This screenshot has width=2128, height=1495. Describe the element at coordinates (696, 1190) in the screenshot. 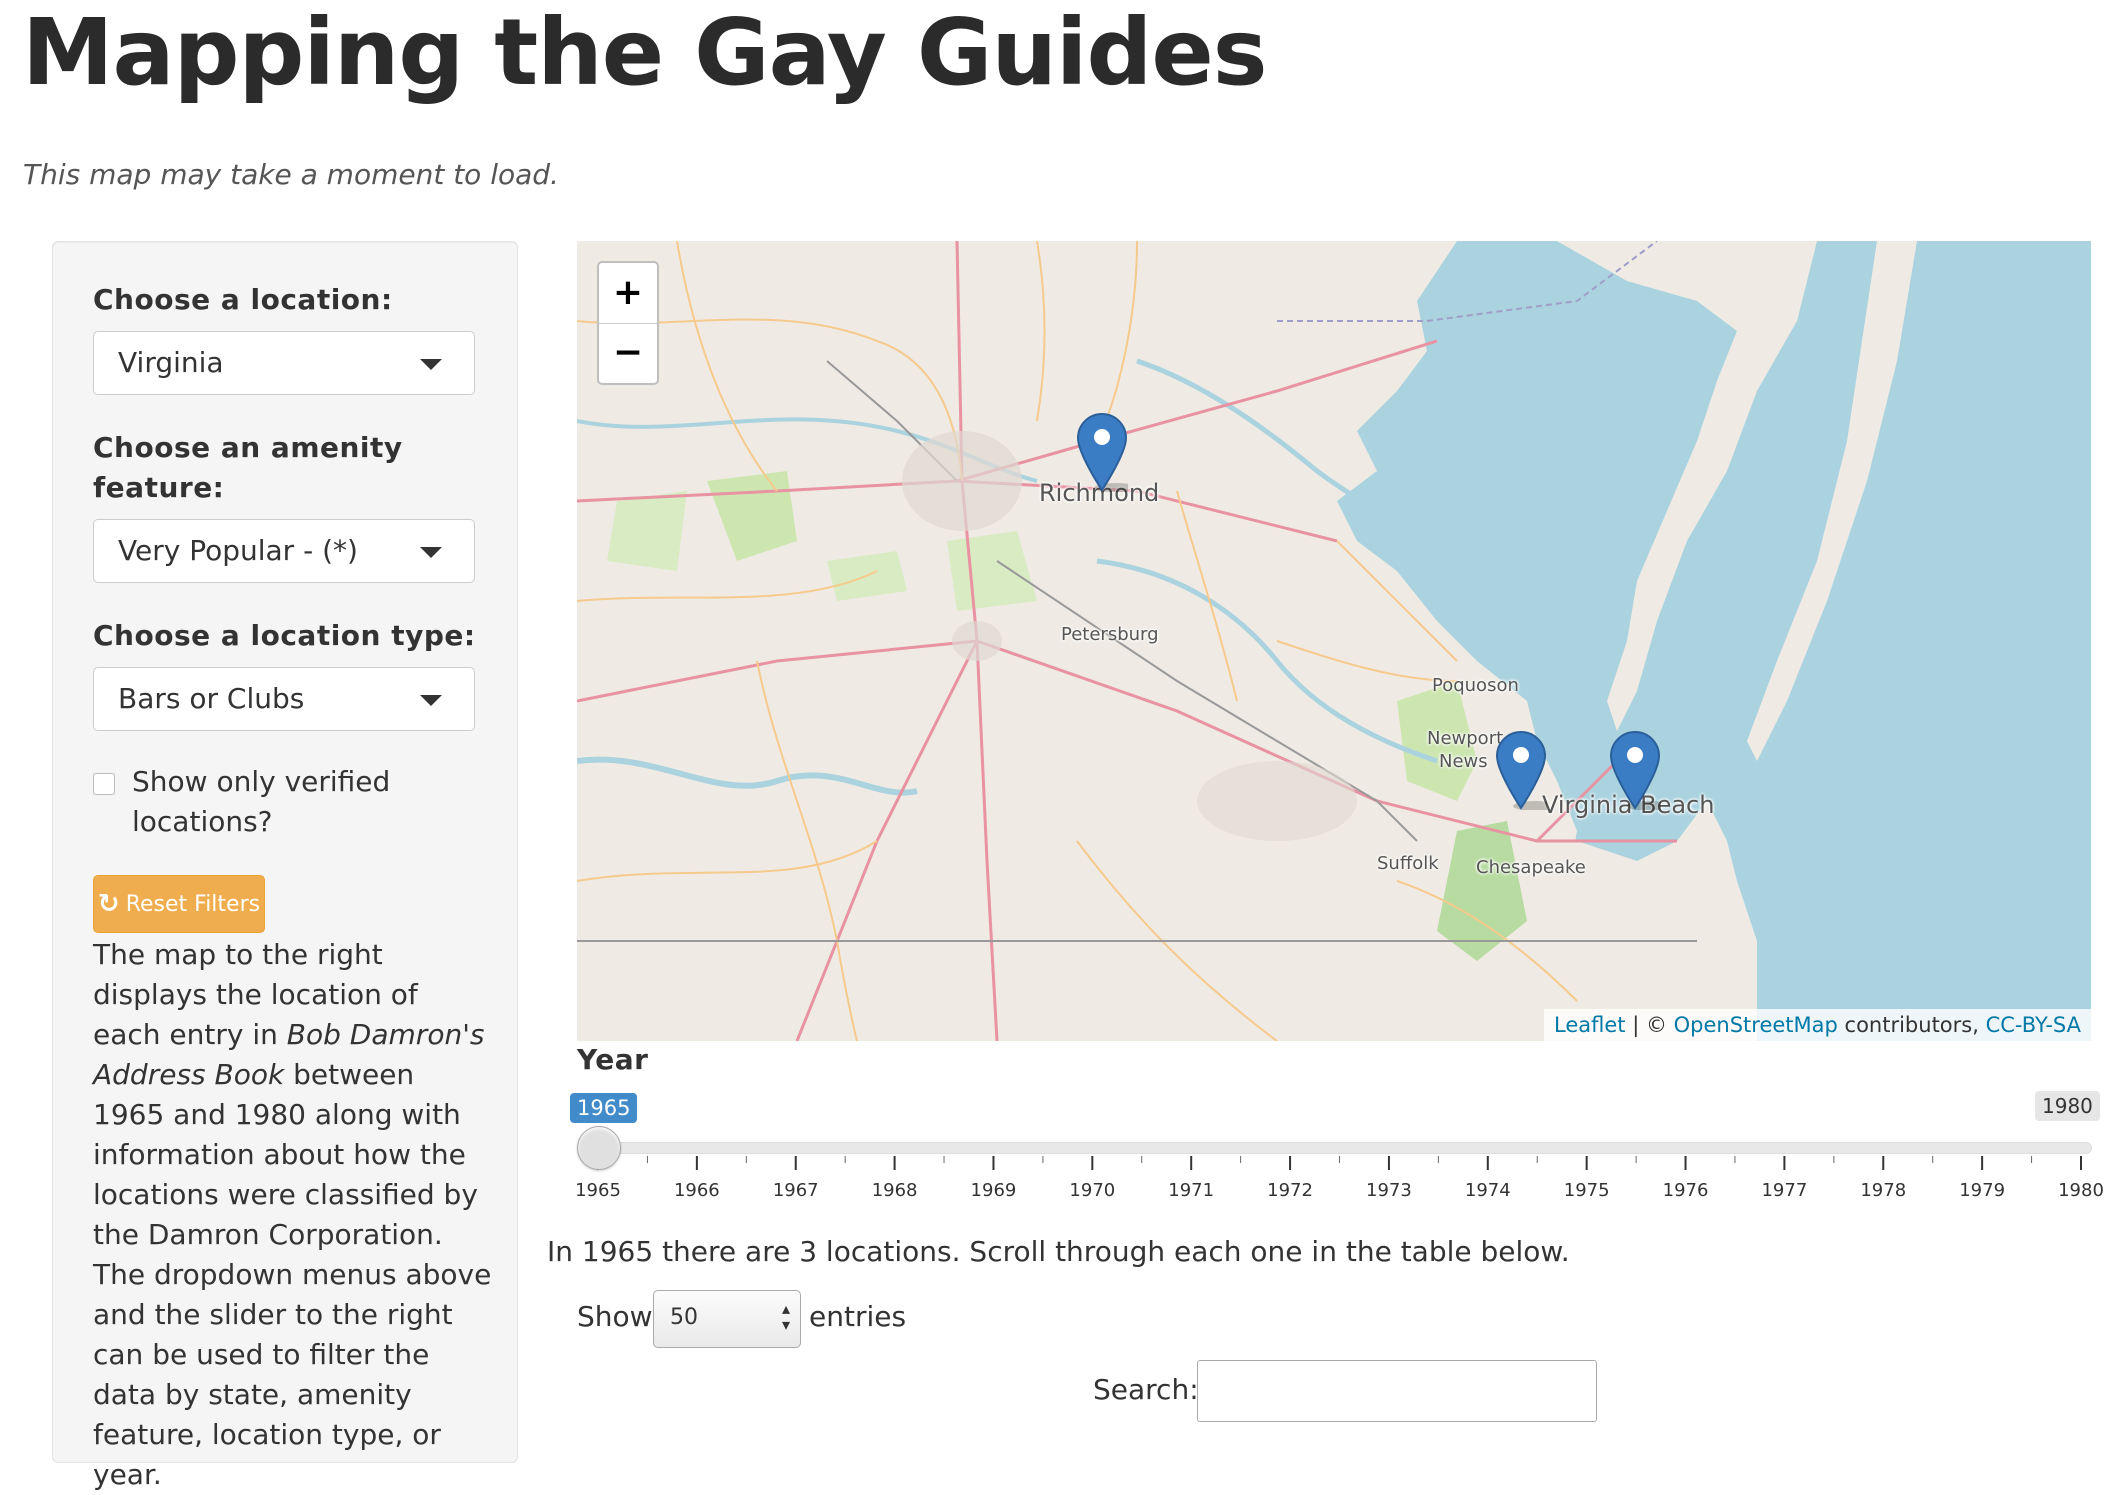

I see `slider-tick-label: 1966` at that location.